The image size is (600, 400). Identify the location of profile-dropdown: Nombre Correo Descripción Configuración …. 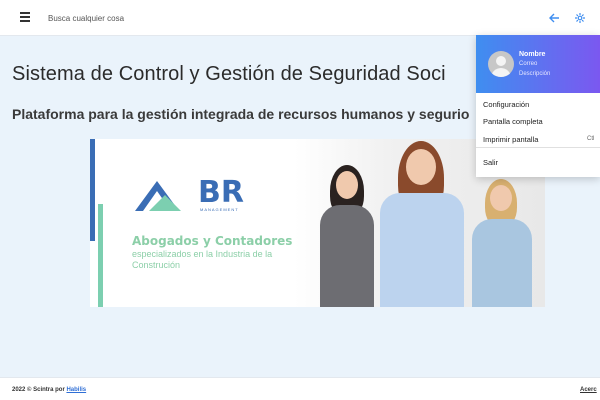
(538, 106).